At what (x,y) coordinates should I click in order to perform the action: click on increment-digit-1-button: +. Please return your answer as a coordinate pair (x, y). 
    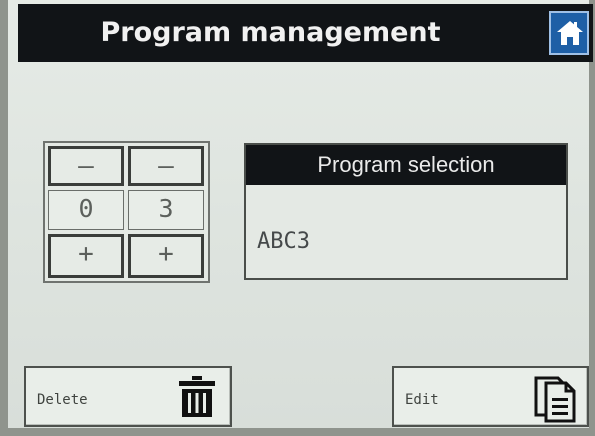
    Looking at the image, I should click on (86, 256).